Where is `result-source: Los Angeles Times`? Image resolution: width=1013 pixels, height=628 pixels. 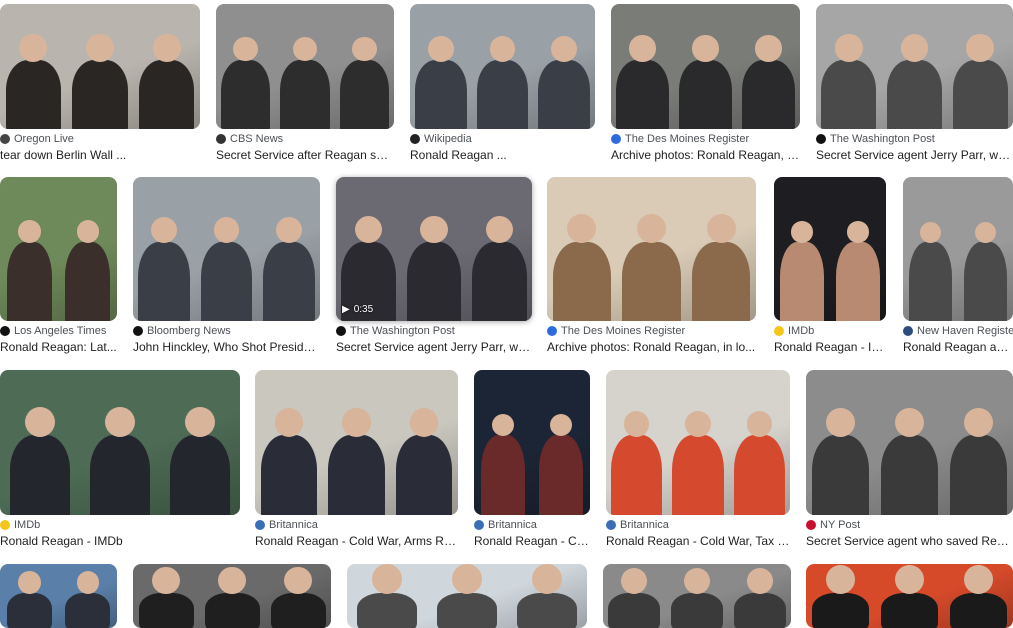 result-source: Los Angeles Times is located at coordinates (53, 331).